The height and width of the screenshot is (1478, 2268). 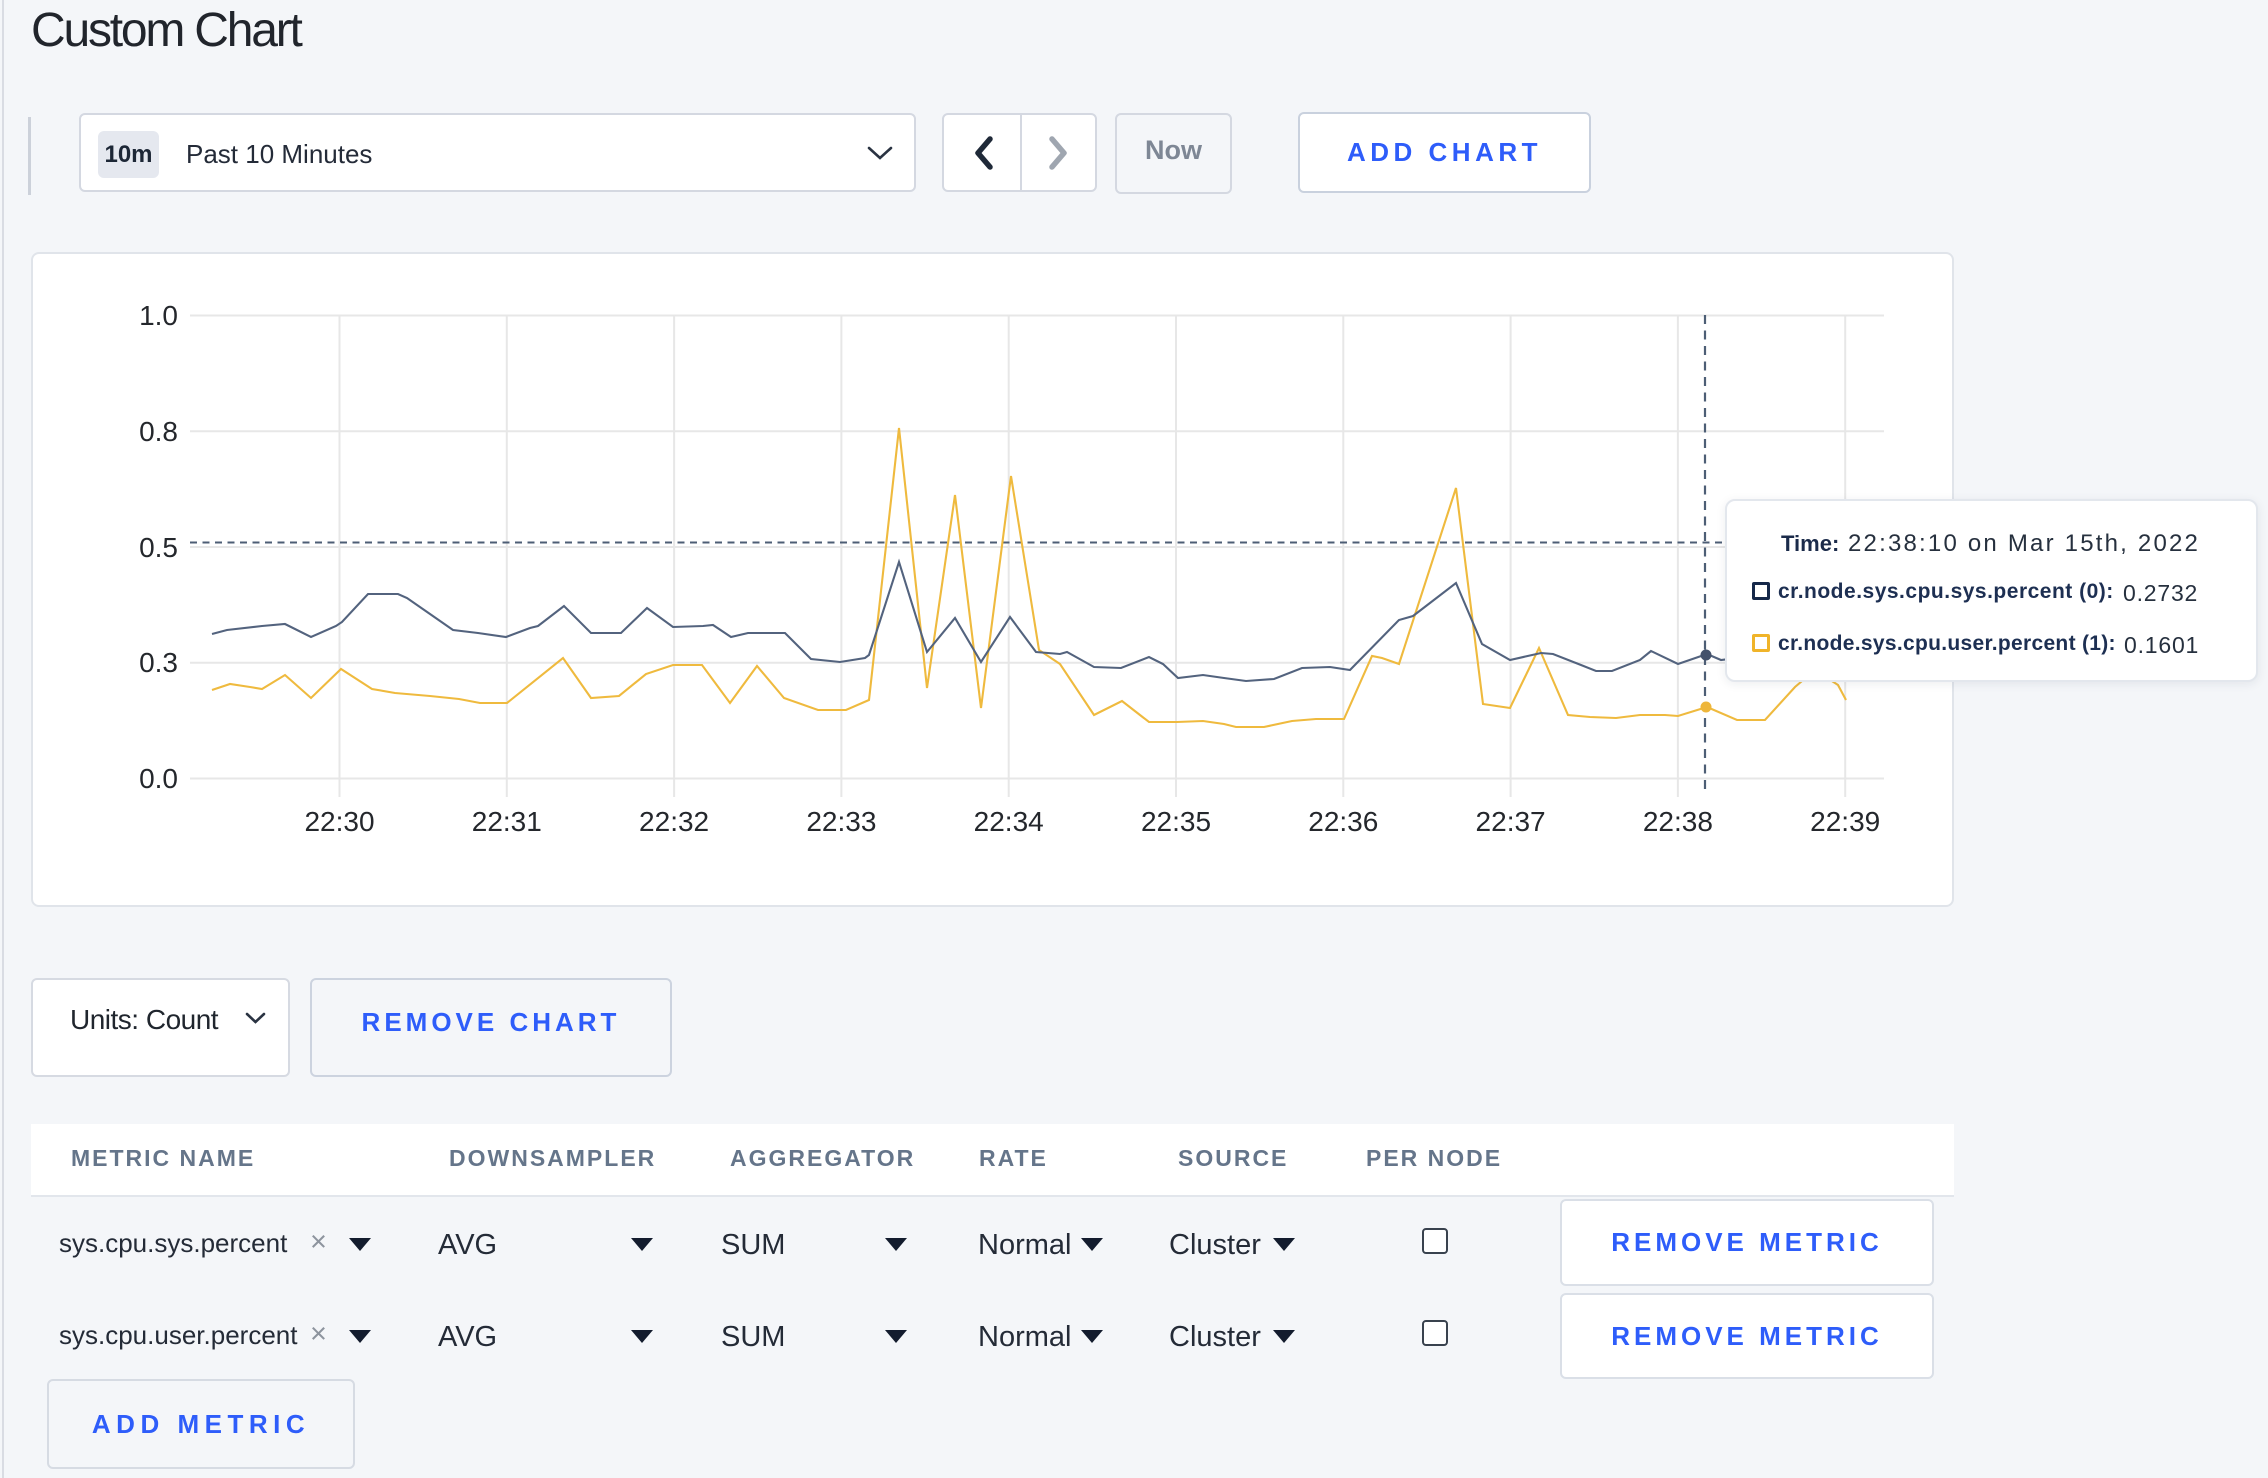 I want to click on svg-text: 1.0, so click(x=158, y=315).